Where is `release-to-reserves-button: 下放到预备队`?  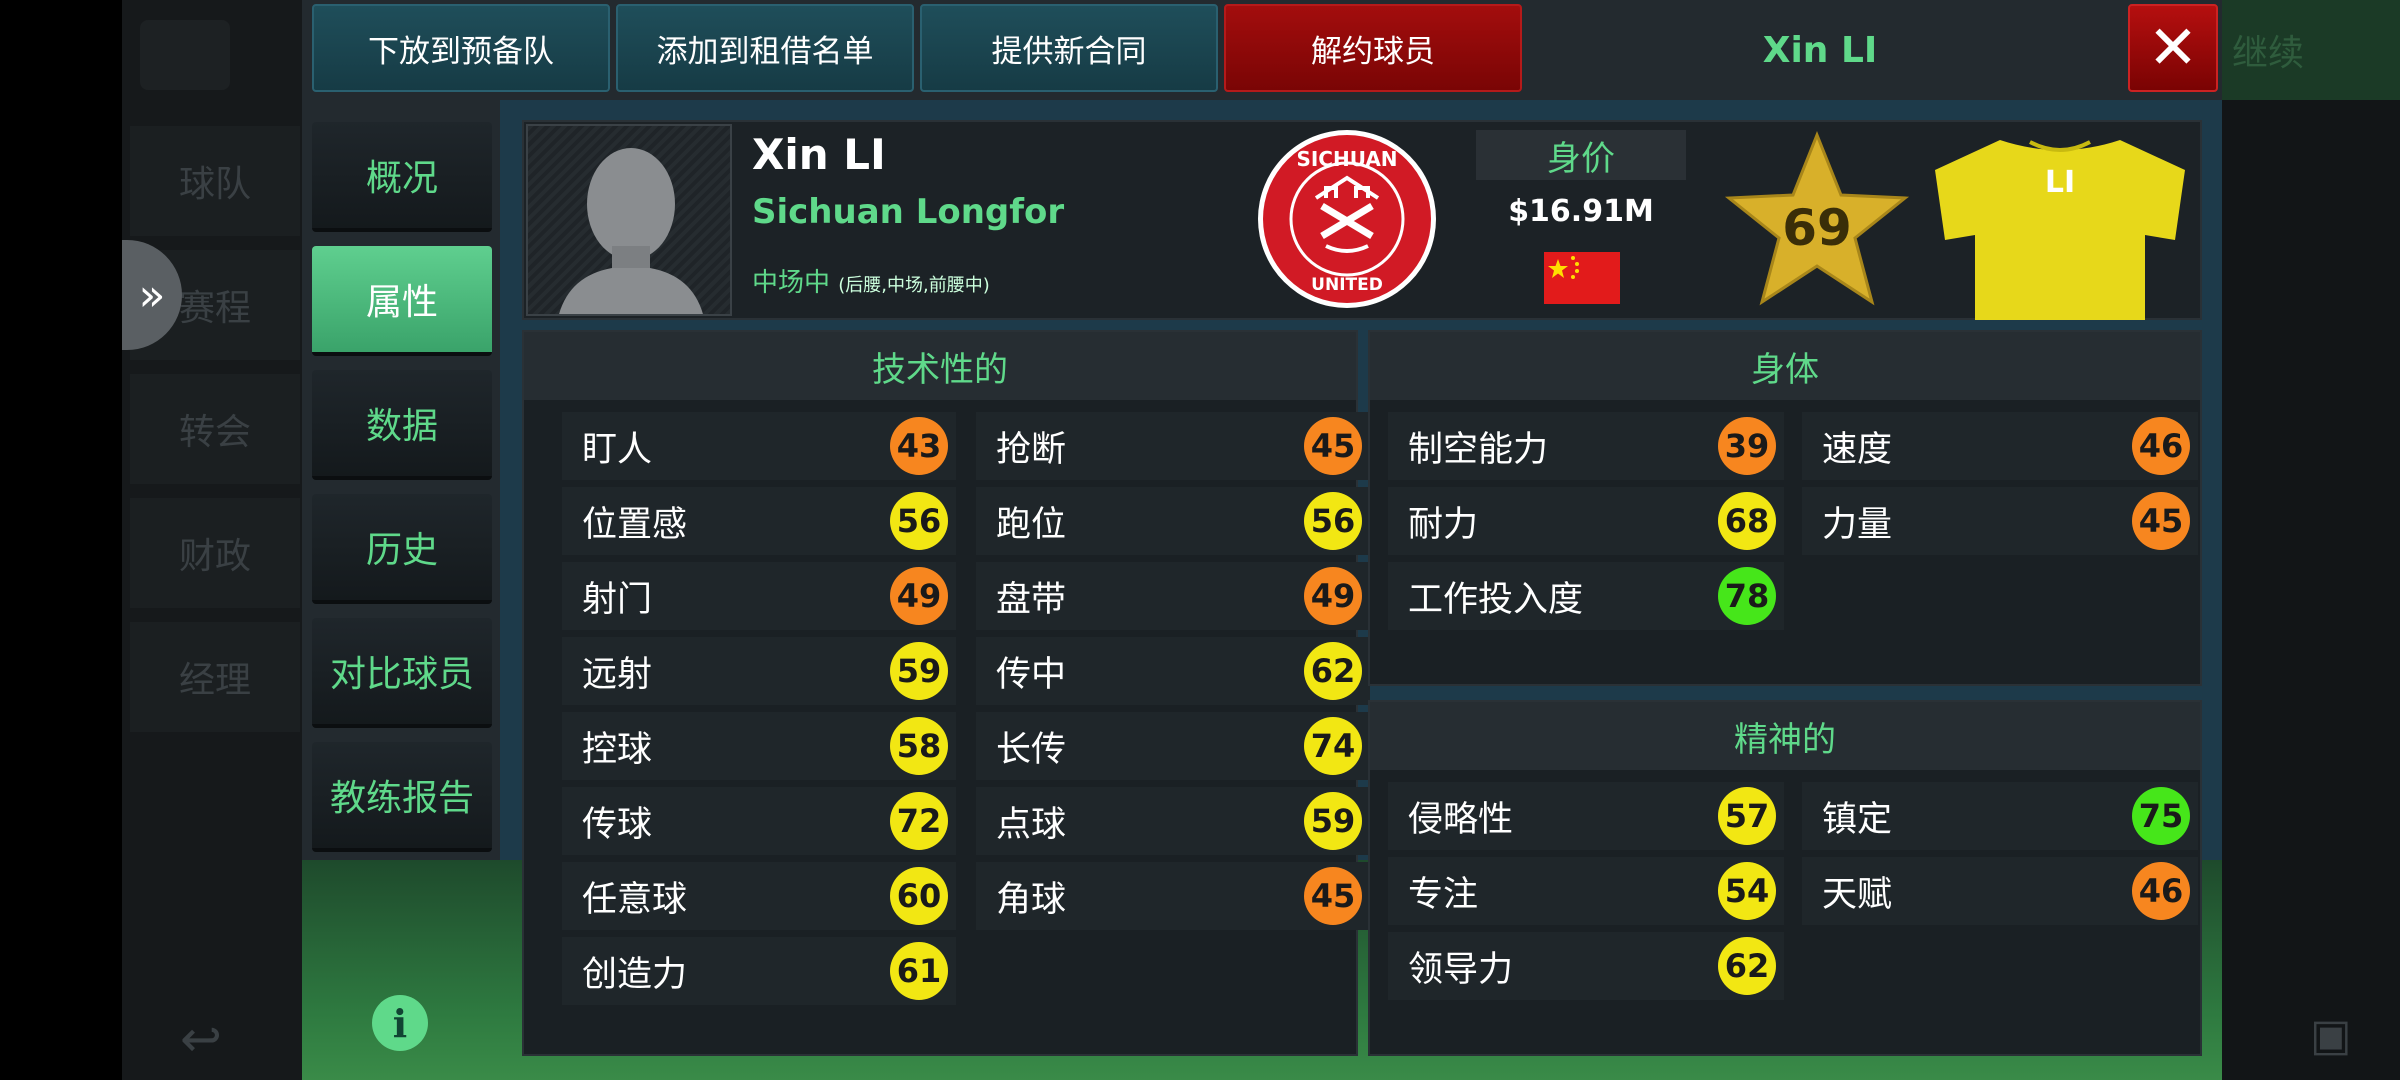 release-to-reserves-button: 下放到预备队 is located at coordinates (461, 48).